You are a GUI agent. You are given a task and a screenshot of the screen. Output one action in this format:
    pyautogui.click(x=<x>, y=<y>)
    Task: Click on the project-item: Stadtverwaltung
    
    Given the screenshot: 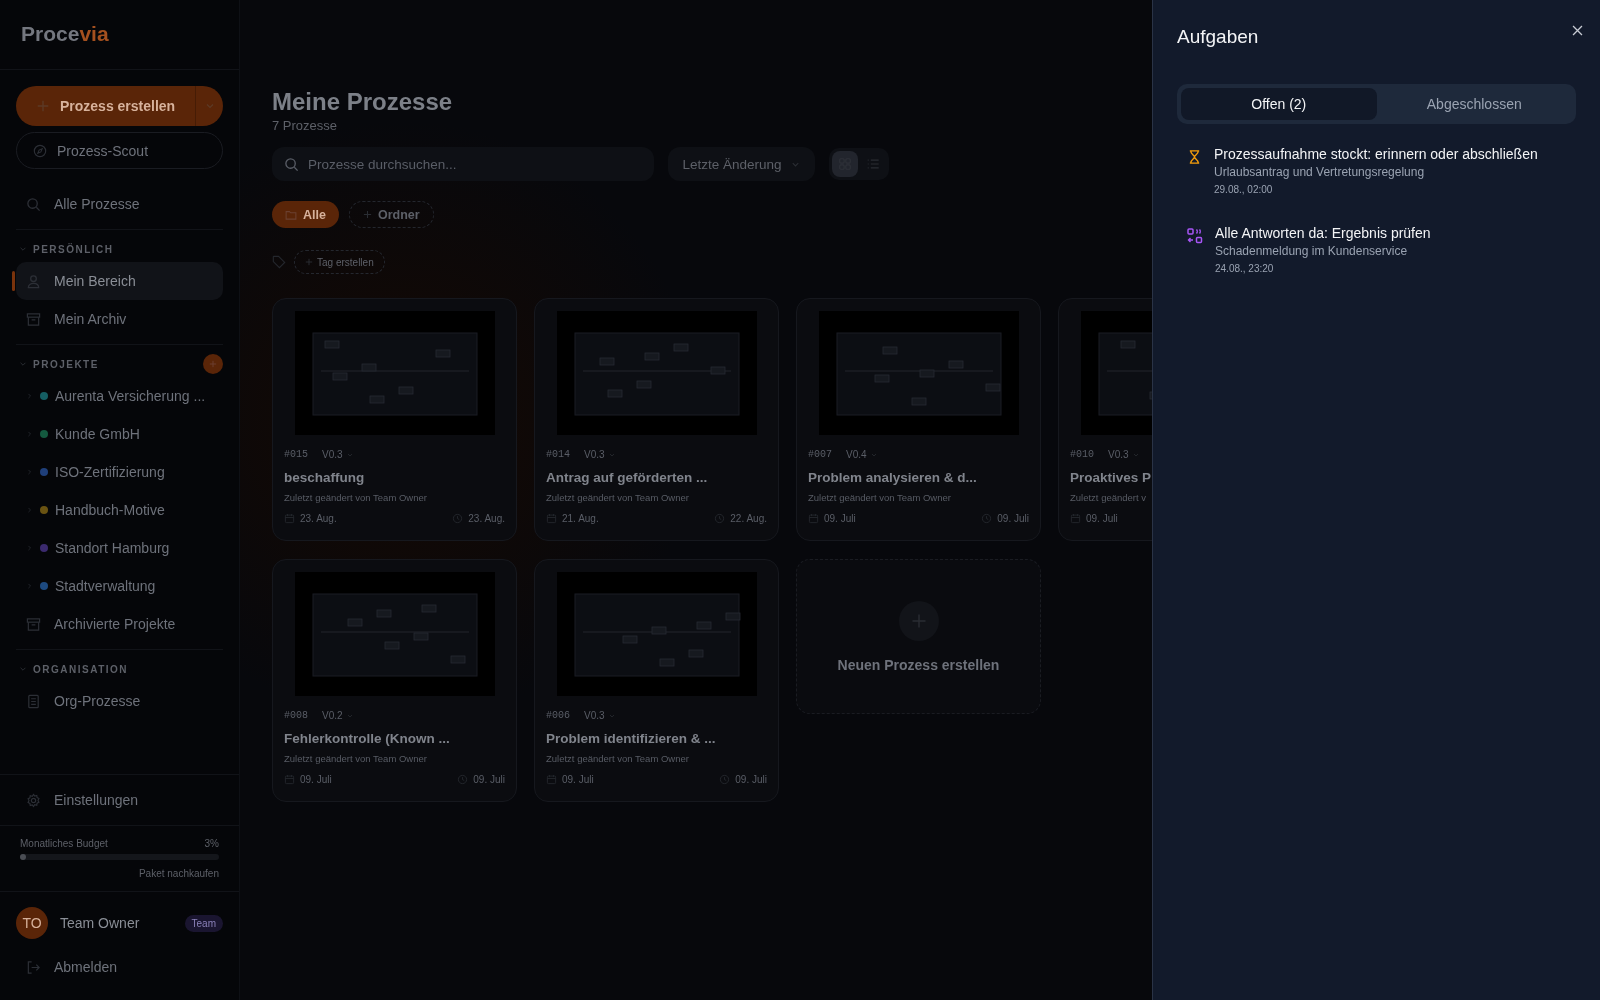 What is the action you would take?
    pyautogui.click(x=119, y=586)
    